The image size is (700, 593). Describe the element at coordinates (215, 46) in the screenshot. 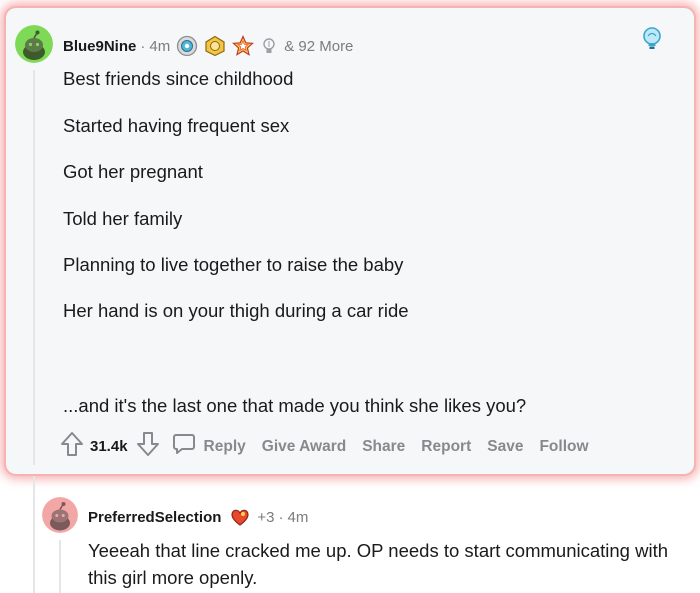

I see `award-gold-icon` at that location.